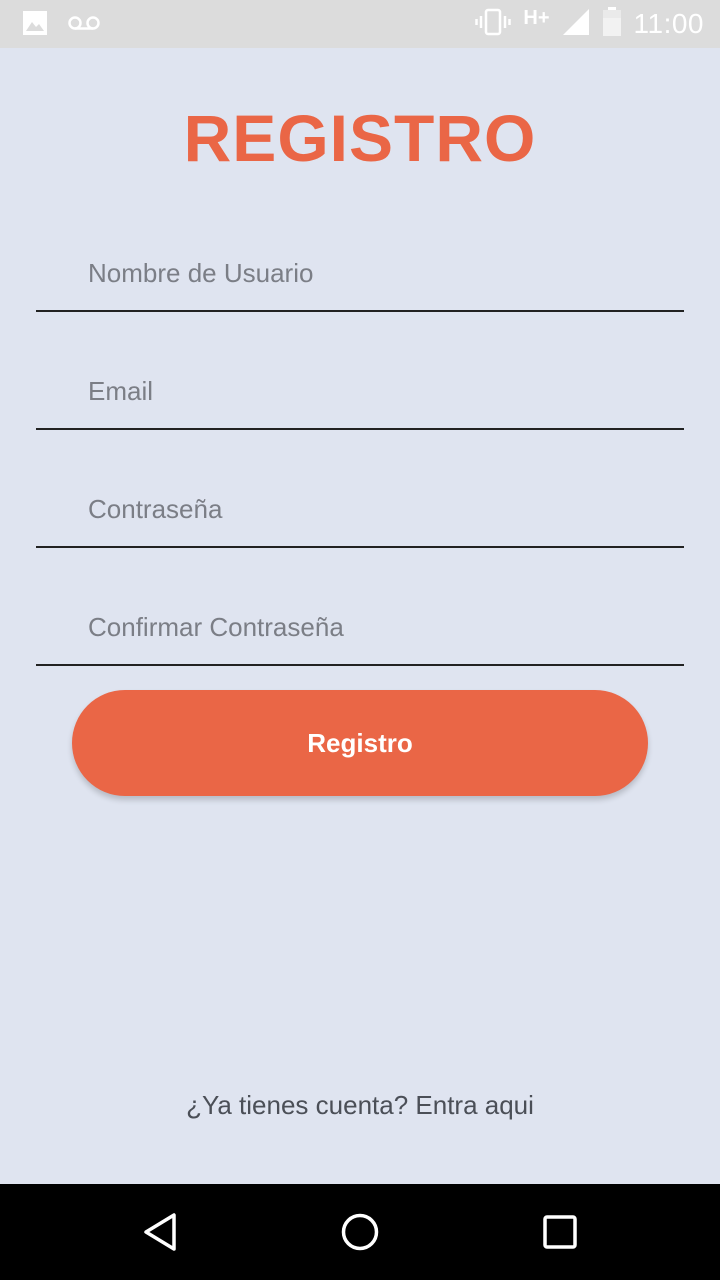 The image size is (720, 1280). I want to click on network-type: H+, so click(536, 17).